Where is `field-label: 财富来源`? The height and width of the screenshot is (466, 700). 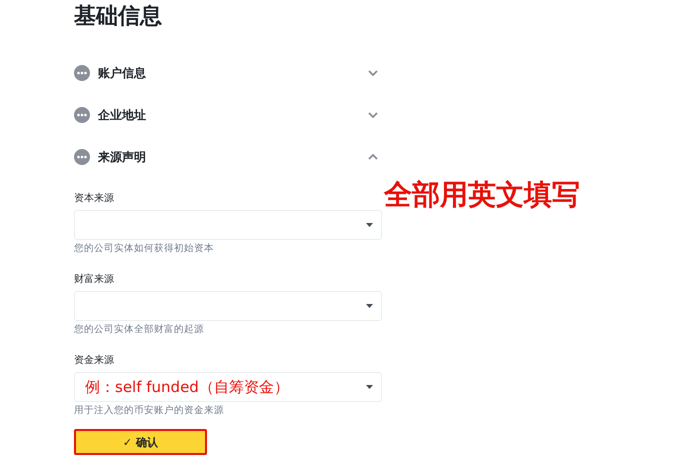
field-label: 财富来源 is located at coordinates (94, 279).